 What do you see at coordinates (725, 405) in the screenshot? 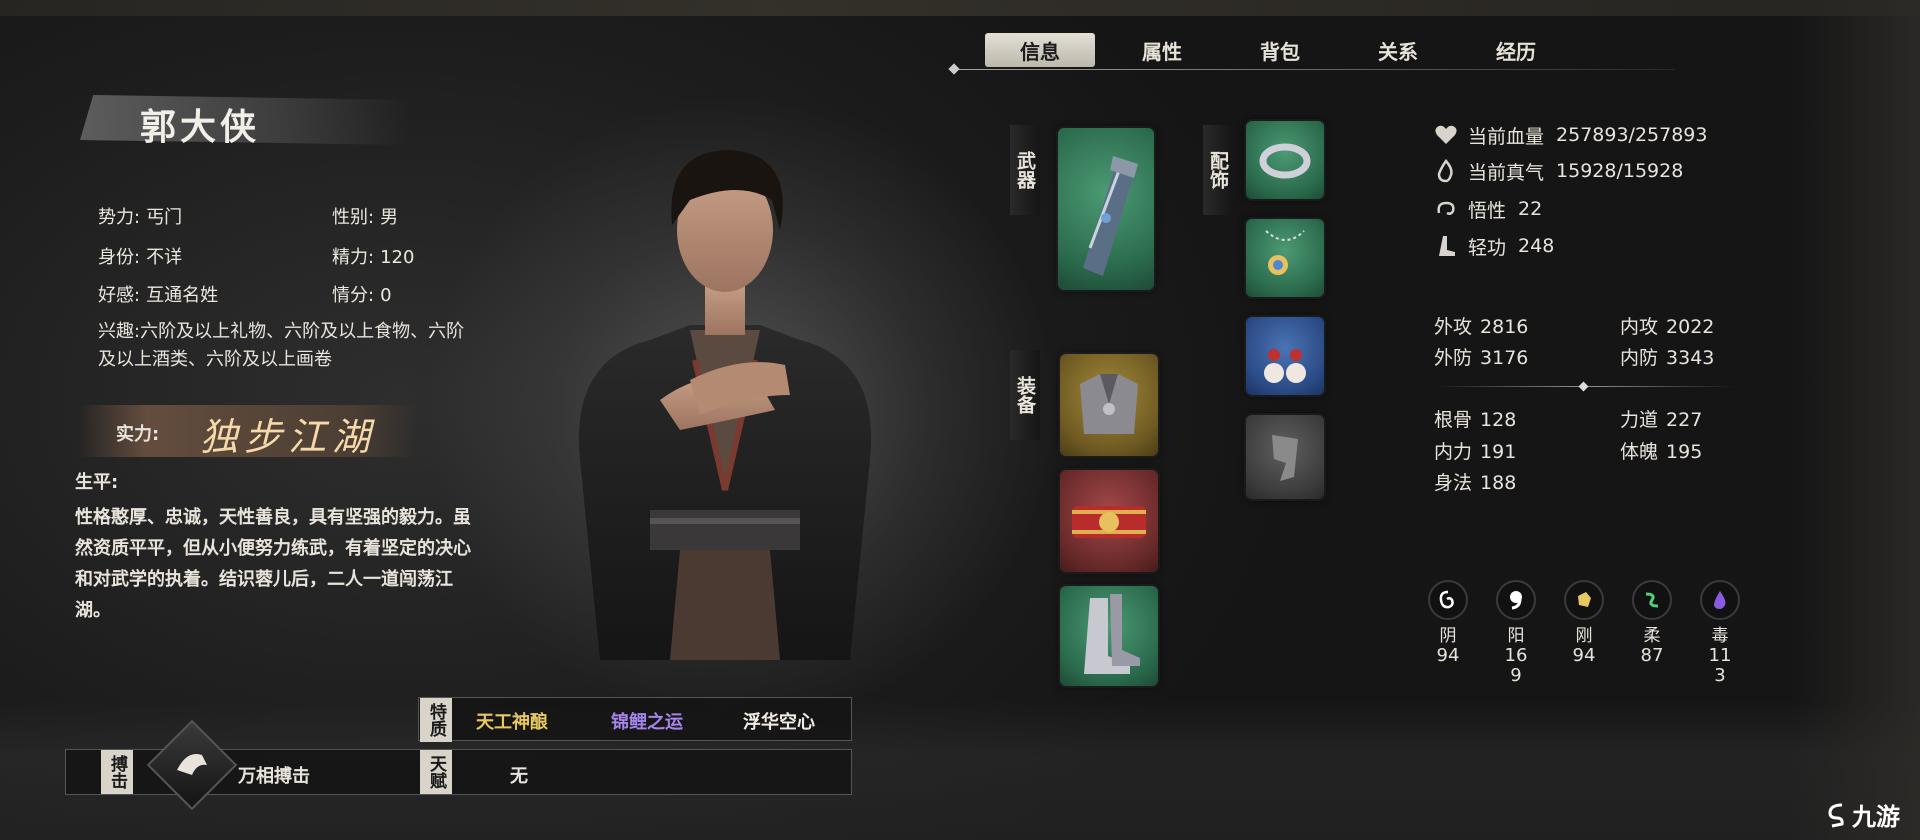
I see `character-portrait` at bounding box center [725, 405].